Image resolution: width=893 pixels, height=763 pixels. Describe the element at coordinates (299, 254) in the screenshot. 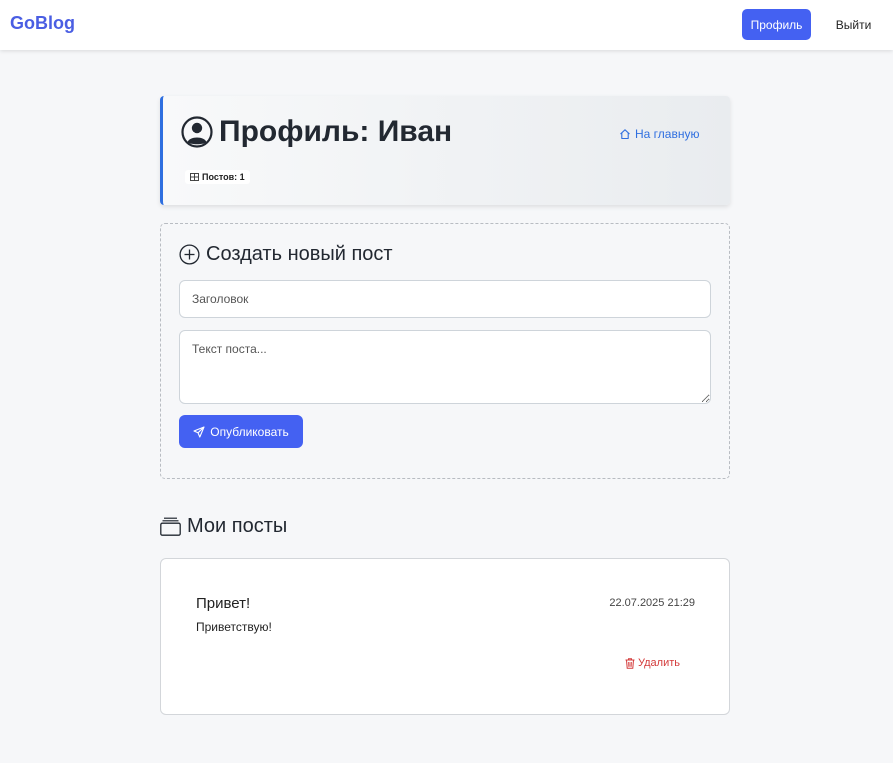

I see `create-post-heading: Создать новый пост` at that location.